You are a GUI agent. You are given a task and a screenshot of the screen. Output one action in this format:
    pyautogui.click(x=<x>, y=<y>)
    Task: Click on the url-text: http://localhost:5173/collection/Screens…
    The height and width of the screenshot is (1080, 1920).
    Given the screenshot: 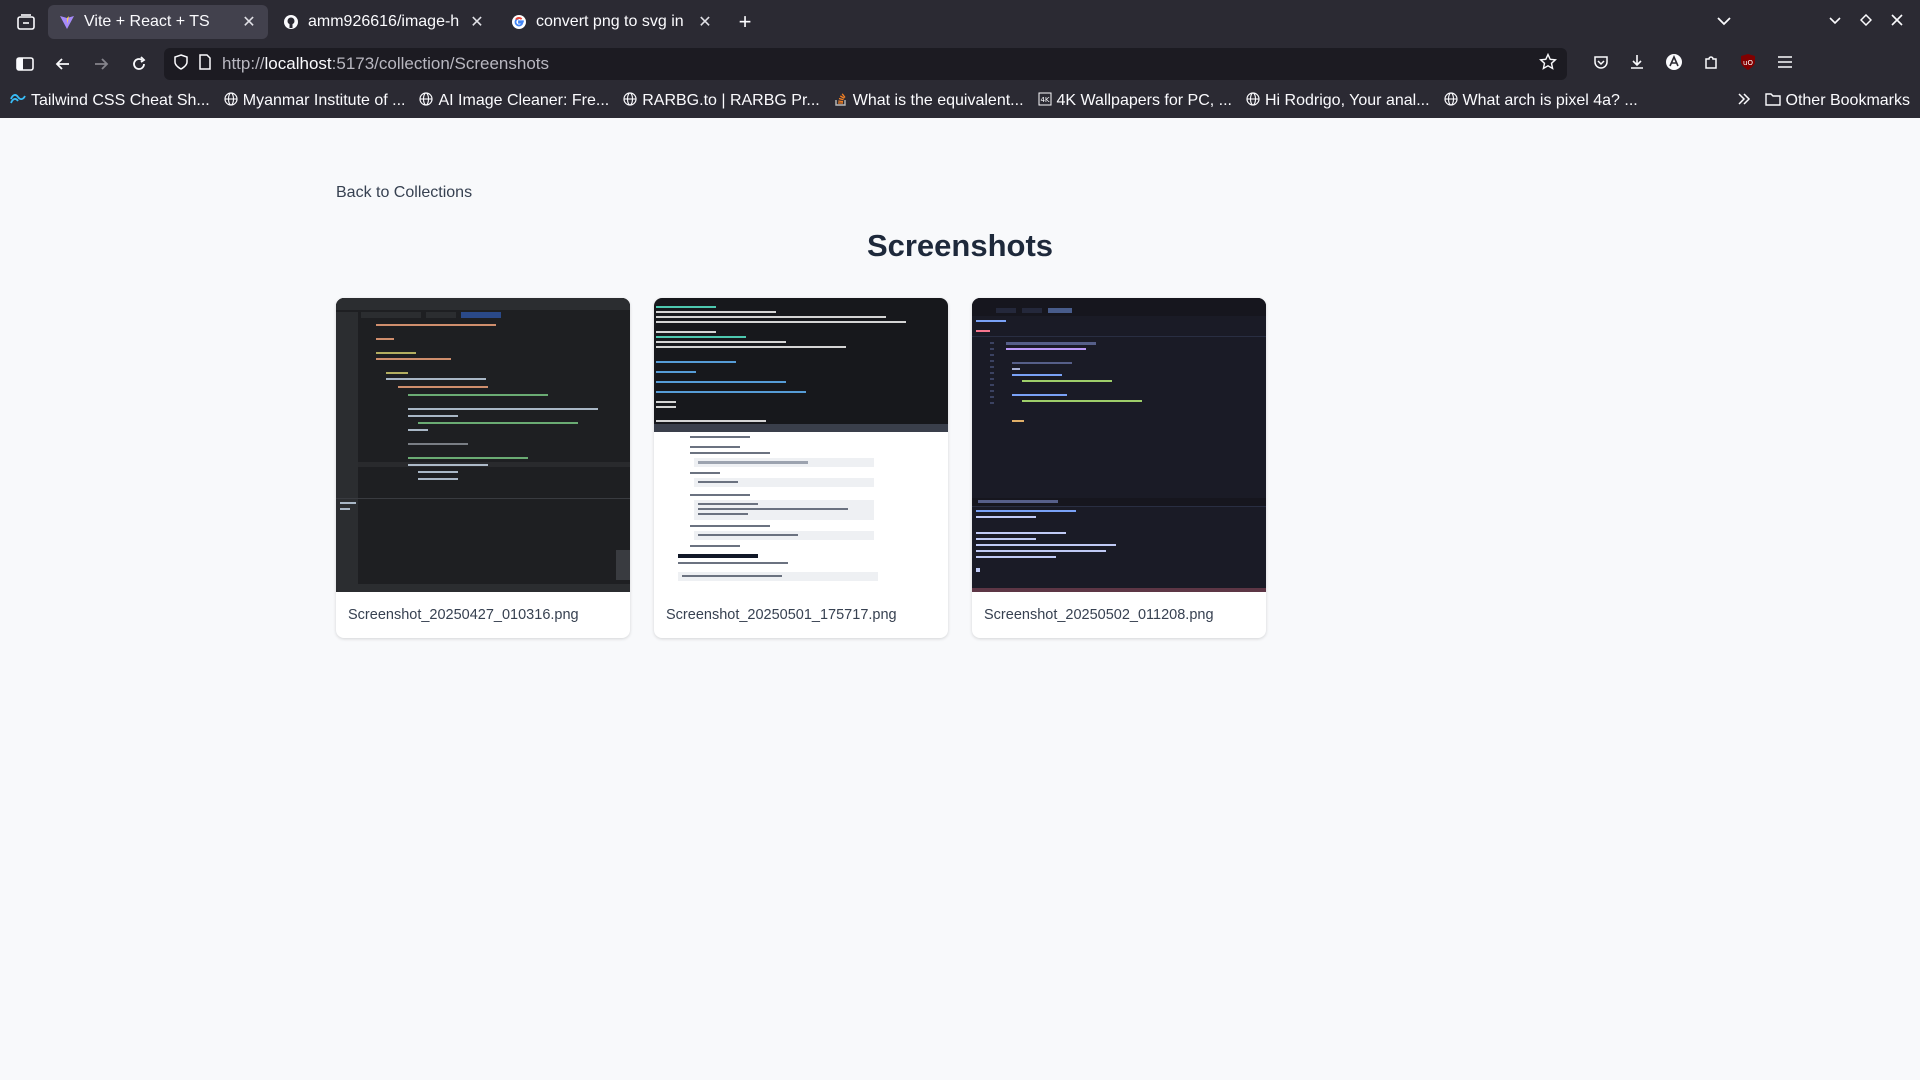 What is the action you would take?
    pyautogui.click(x=875, y=64)
    